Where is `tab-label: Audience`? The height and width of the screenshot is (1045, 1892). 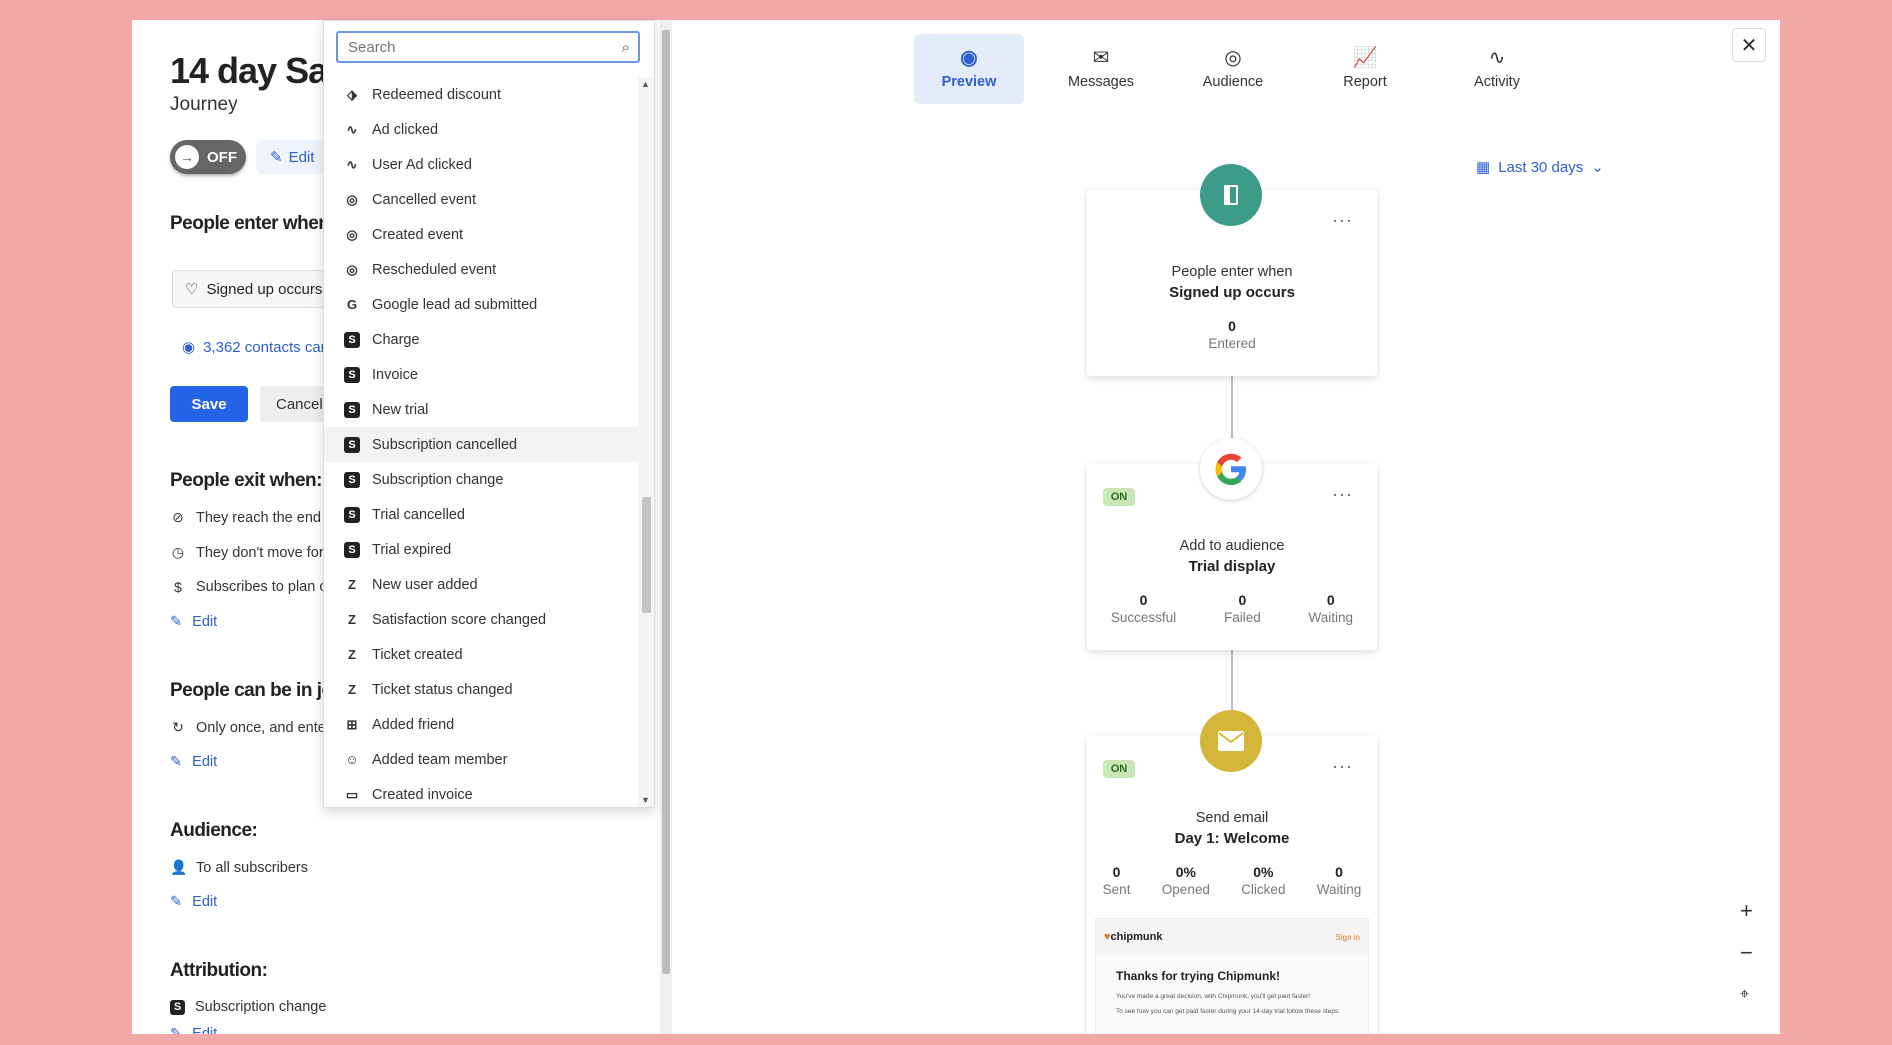 tab-label: Audience is located at coordinates (1233, 82).